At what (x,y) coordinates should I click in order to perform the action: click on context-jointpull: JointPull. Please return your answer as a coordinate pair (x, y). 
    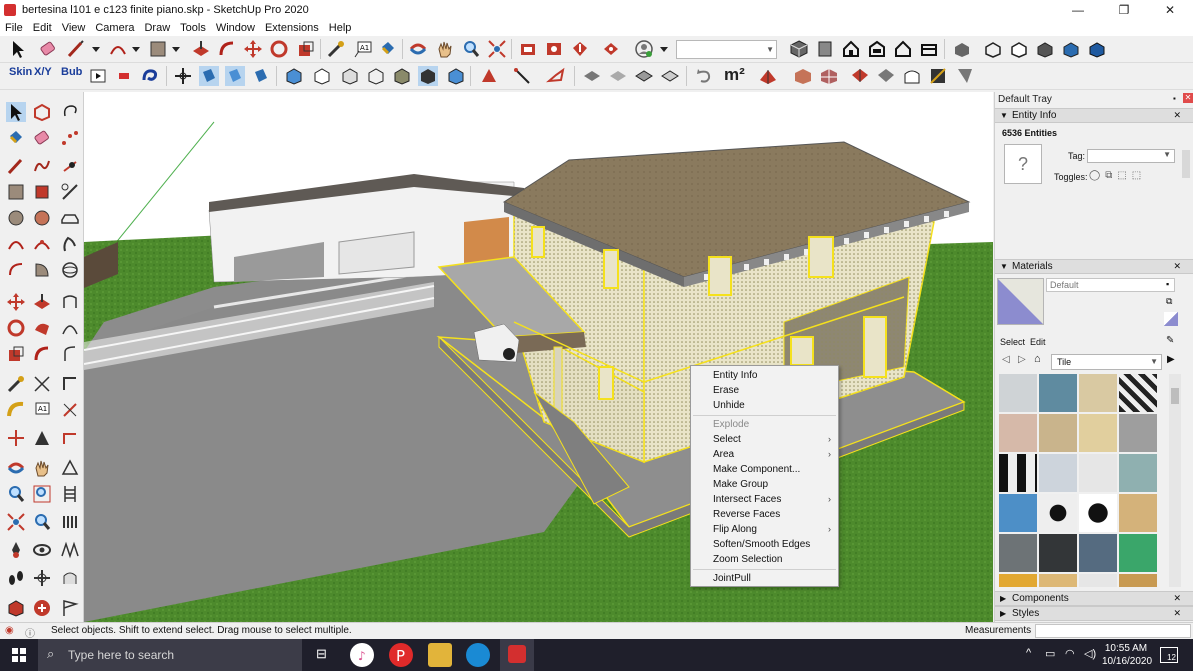
    Looking at the image, I should click on (764, 578).